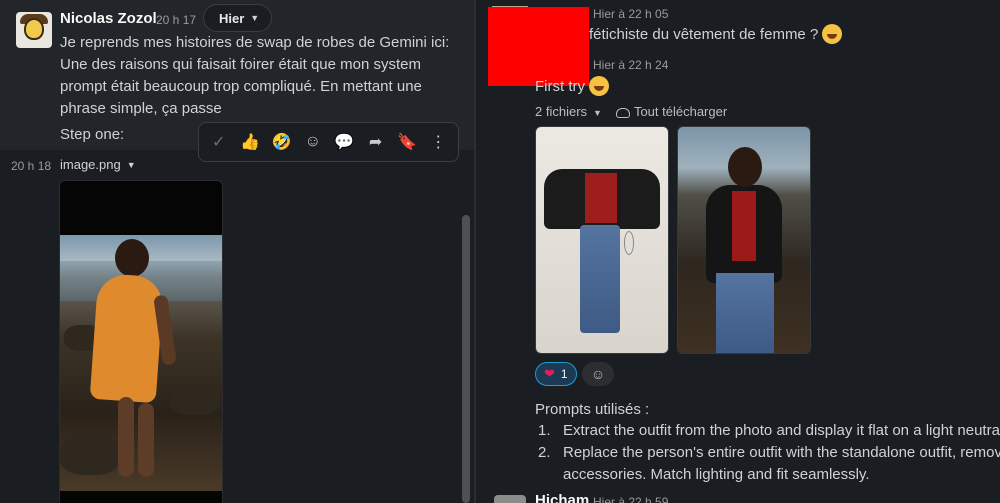 The width and height of the screenshot is (1000, 503). What do you see at coordinates (90, 164) in the screenshot?
I see `file-name-label: image.png` at bounding box center [90, 164].